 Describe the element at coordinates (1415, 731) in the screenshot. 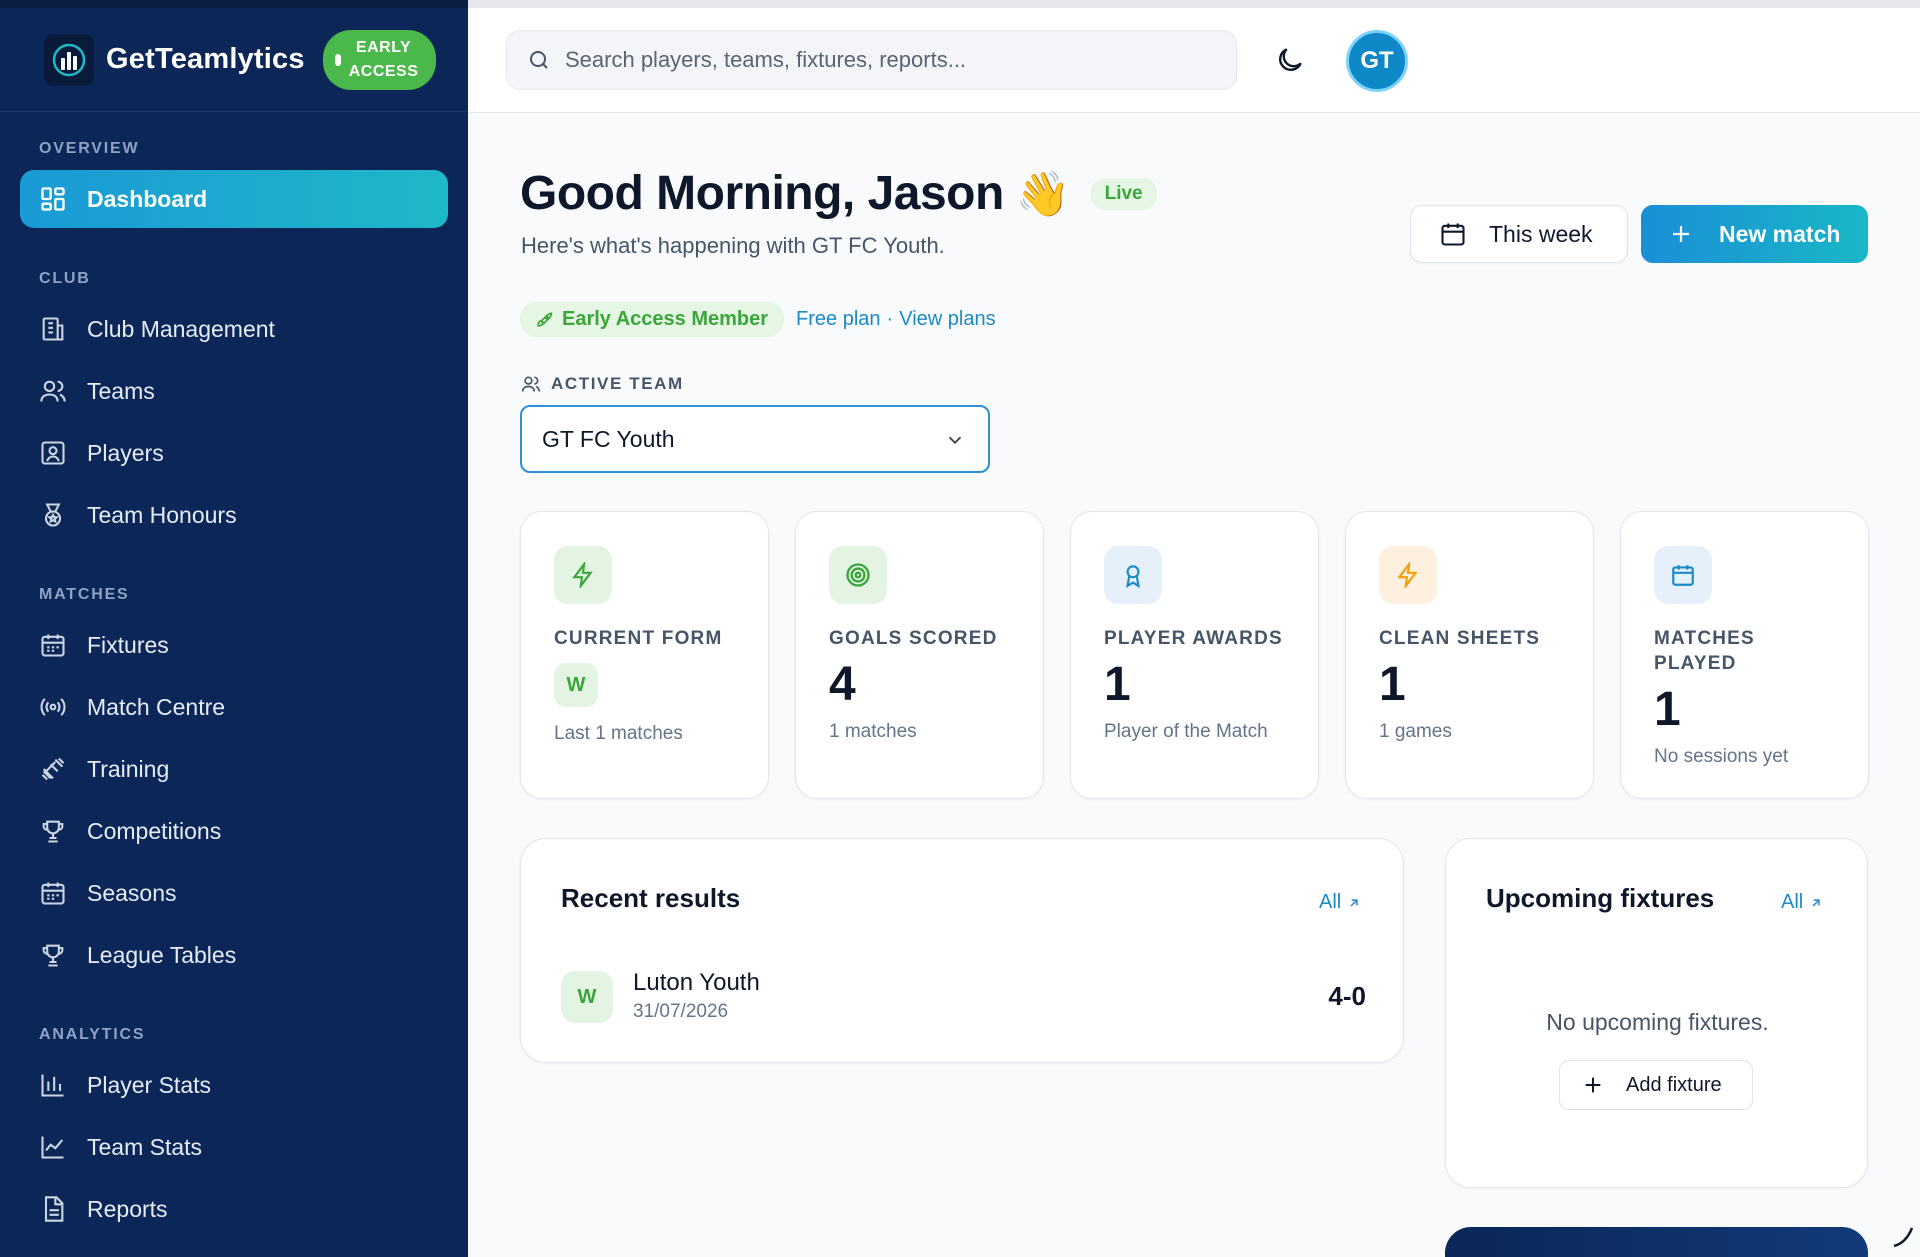

I see `stat-sub: 1 games` at that location.